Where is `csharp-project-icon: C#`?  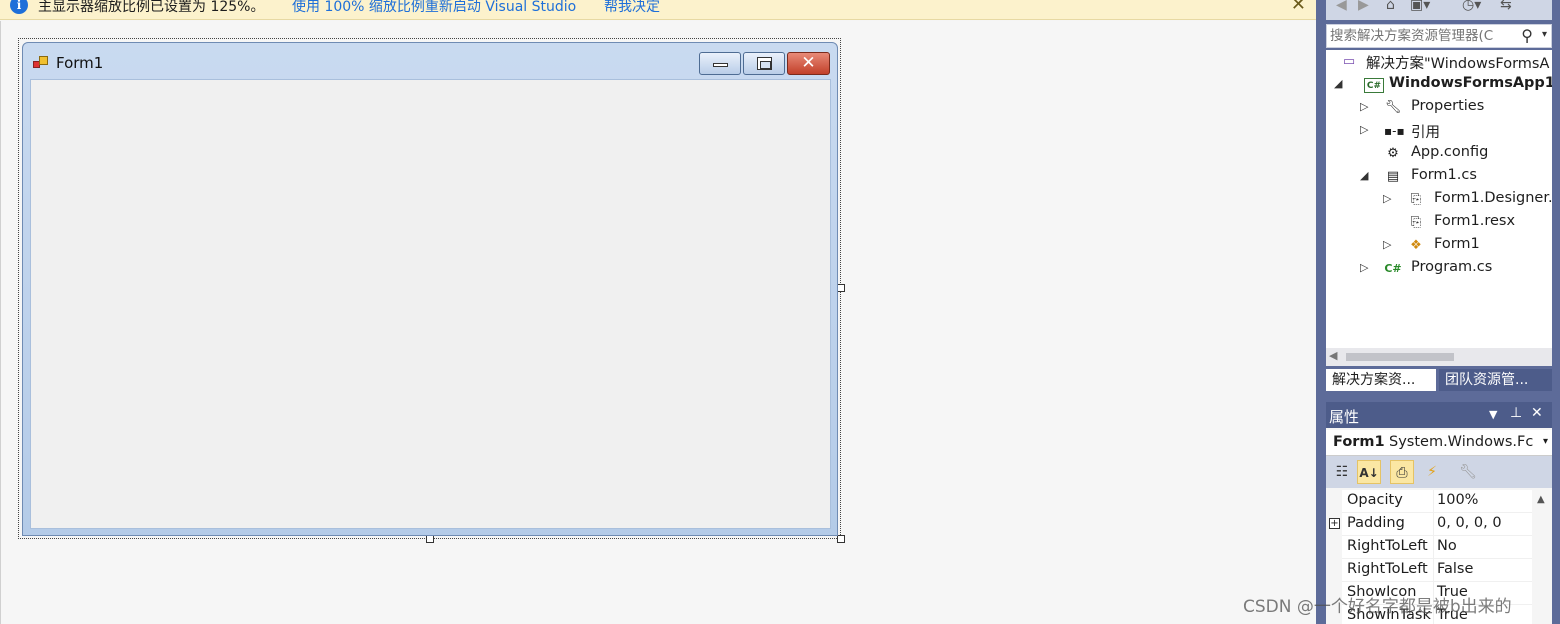
csharp-project-icon: C# is located at coordinates (1374, 85).